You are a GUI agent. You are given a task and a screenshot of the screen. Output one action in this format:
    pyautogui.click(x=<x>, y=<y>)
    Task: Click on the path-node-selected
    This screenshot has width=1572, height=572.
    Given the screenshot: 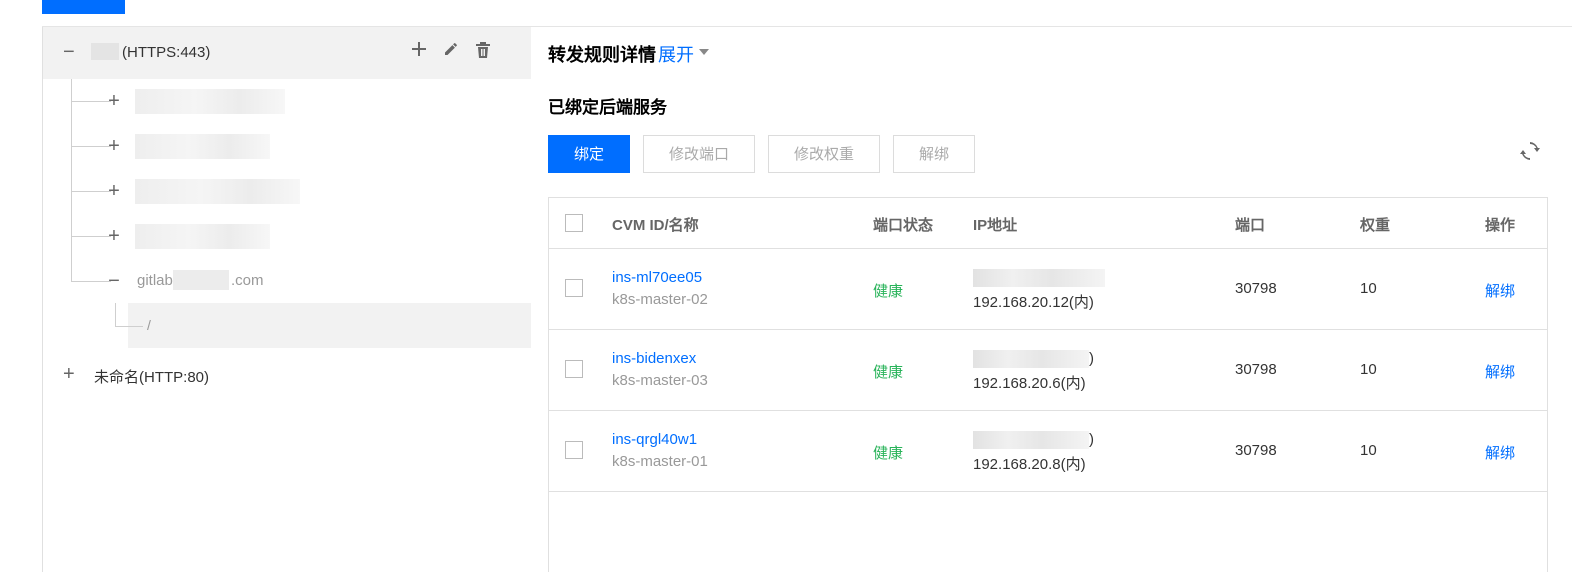 What is the action you would take?
    pyautogui.click(x=329, y=325)
    